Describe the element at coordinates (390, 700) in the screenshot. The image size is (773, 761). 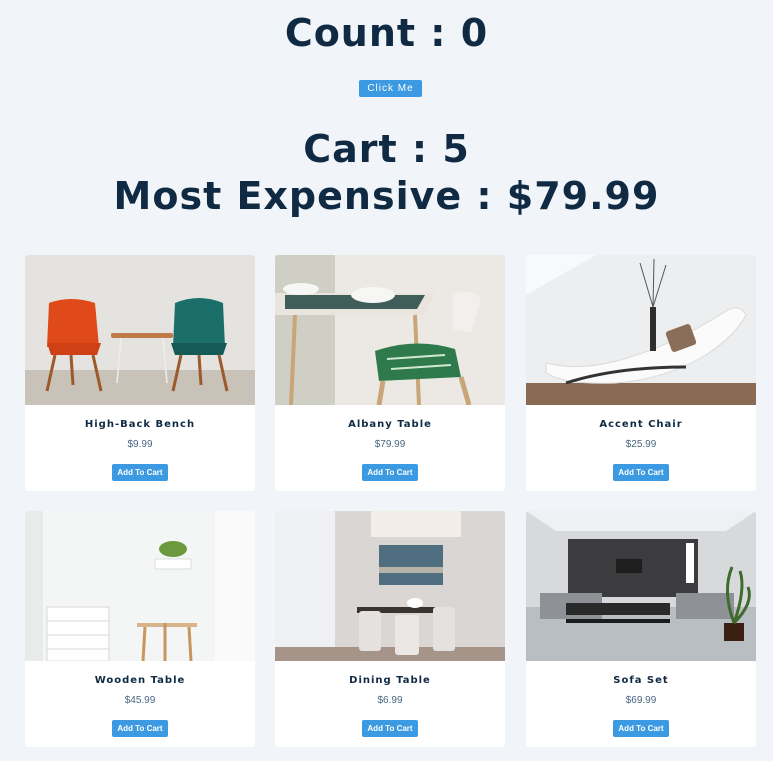
I see `product-price: $6.99` at that location.